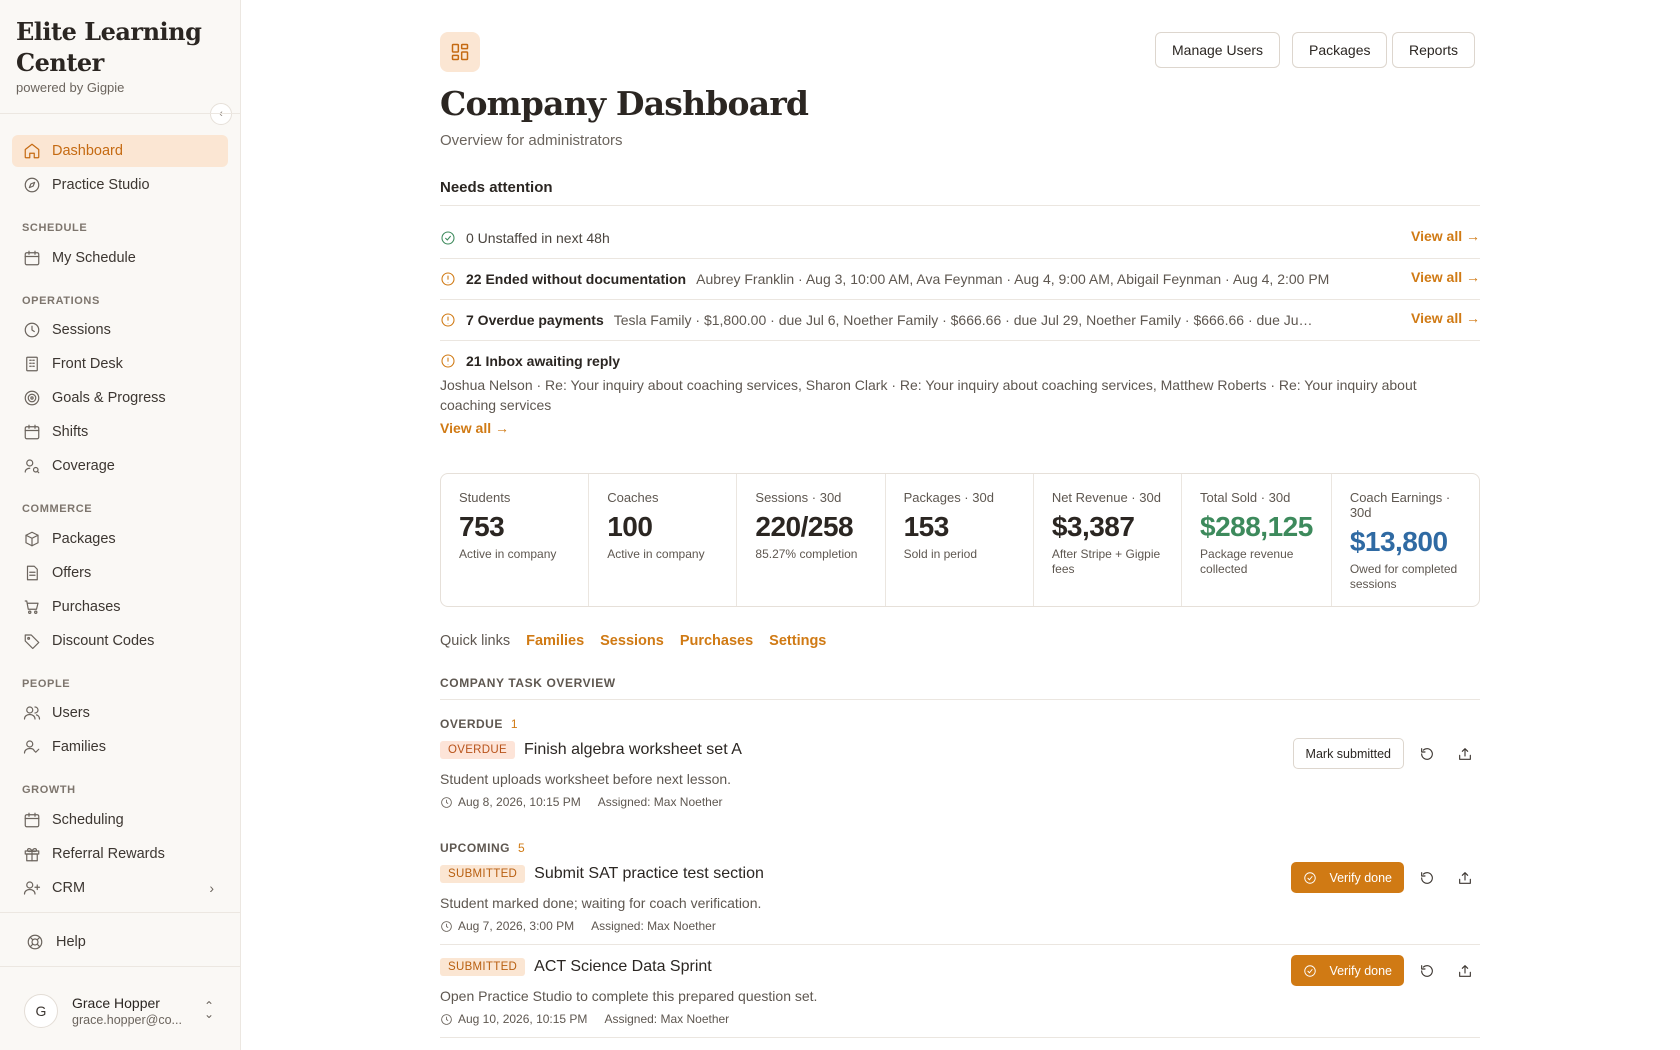 This screenshot has height=1050, width=1680. Describe the element at coordinates (1434, 50) in the screenshot. I see `reports-button: Reports` at that location.